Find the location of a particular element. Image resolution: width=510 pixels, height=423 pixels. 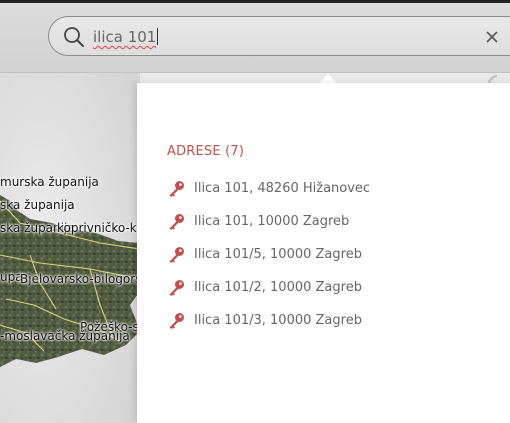

clear-icon is located at coordinates (492, 37).